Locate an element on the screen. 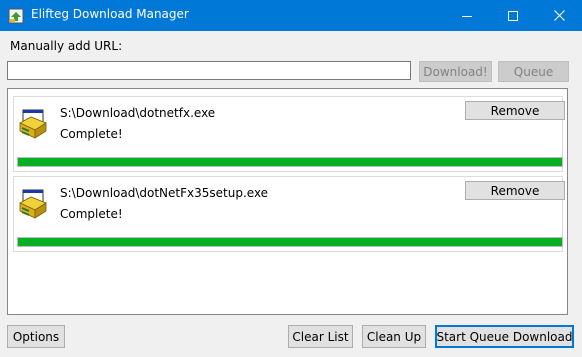 Image resolution: width=582 pixels, height=357 pixels. title-bar: Elifteg Download Manager is located at coordinates (291, 15).